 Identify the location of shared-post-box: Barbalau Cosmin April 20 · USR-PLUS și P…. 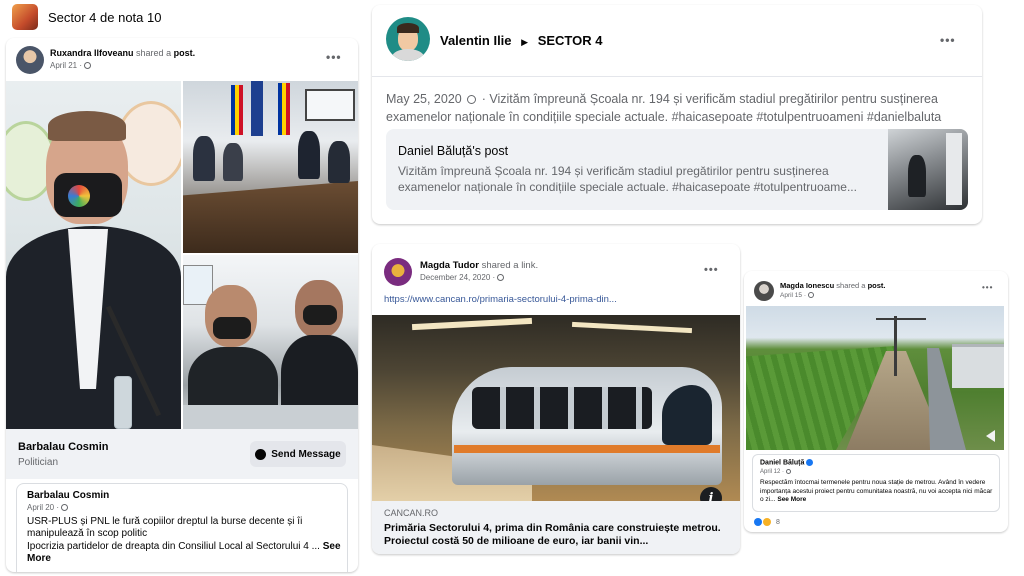
(182, 527).